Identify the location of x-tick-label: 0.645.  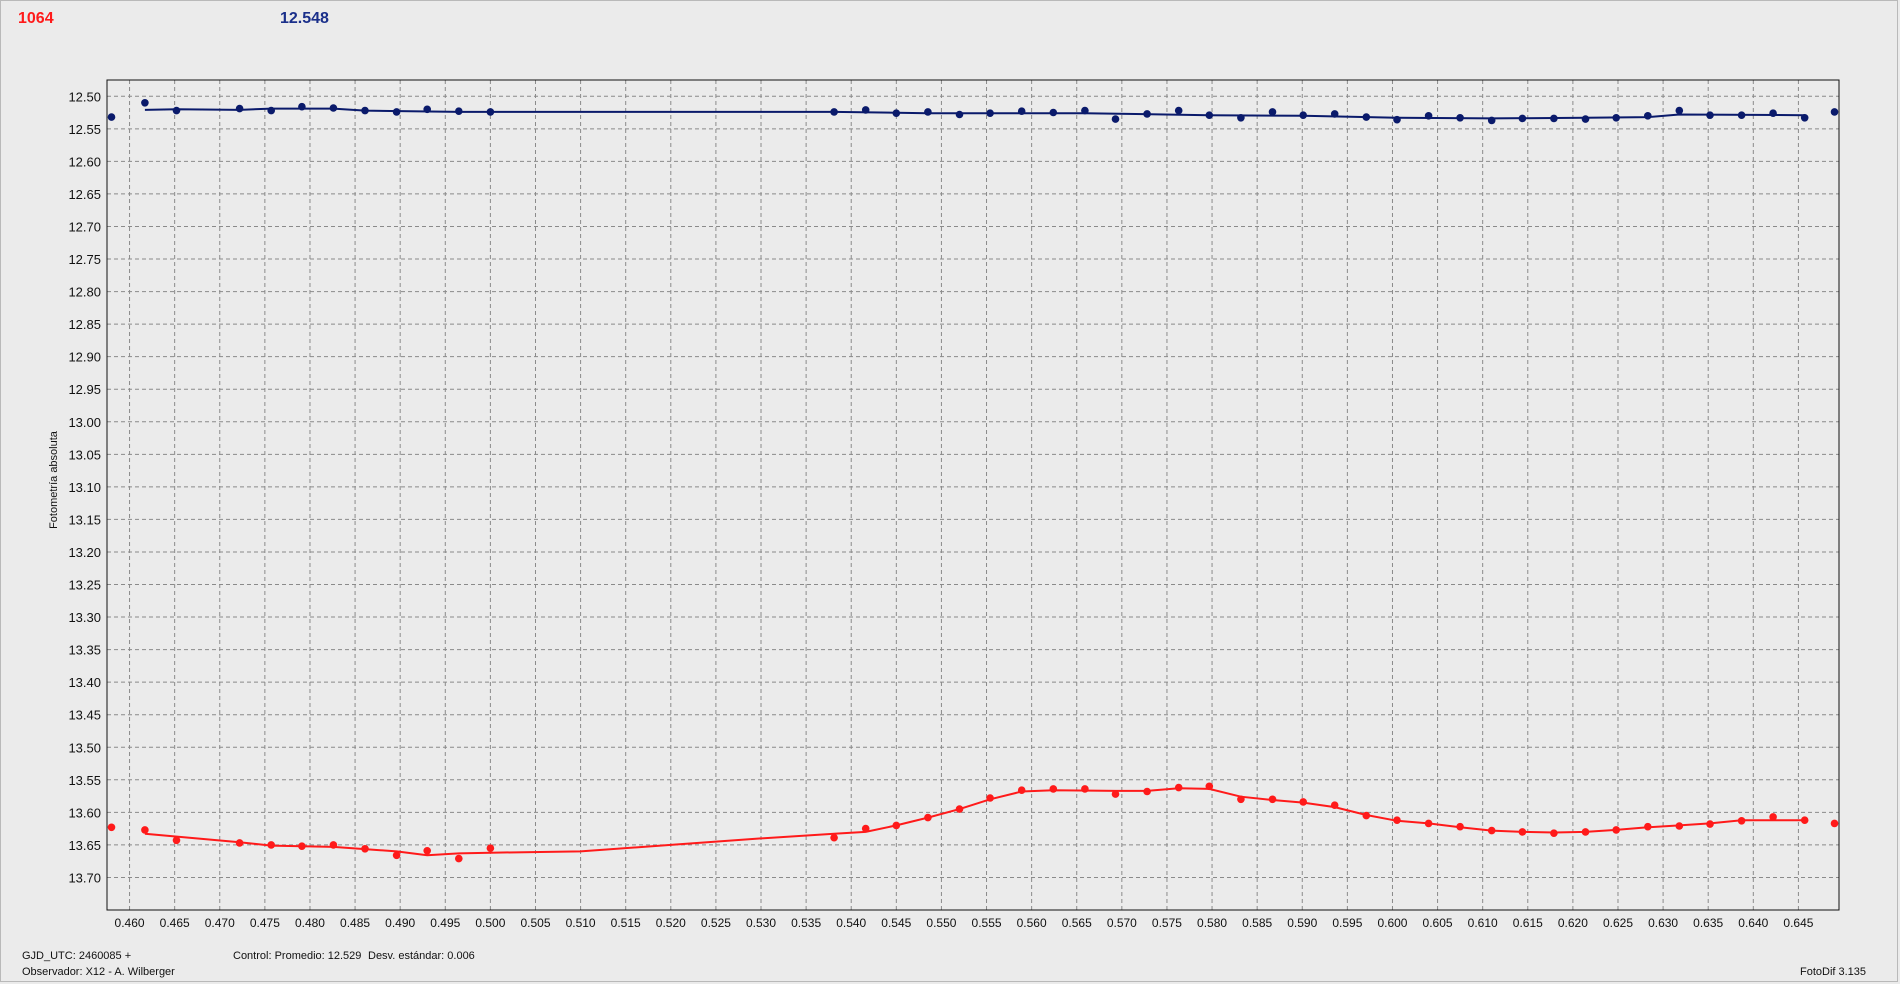
(1798, 923).